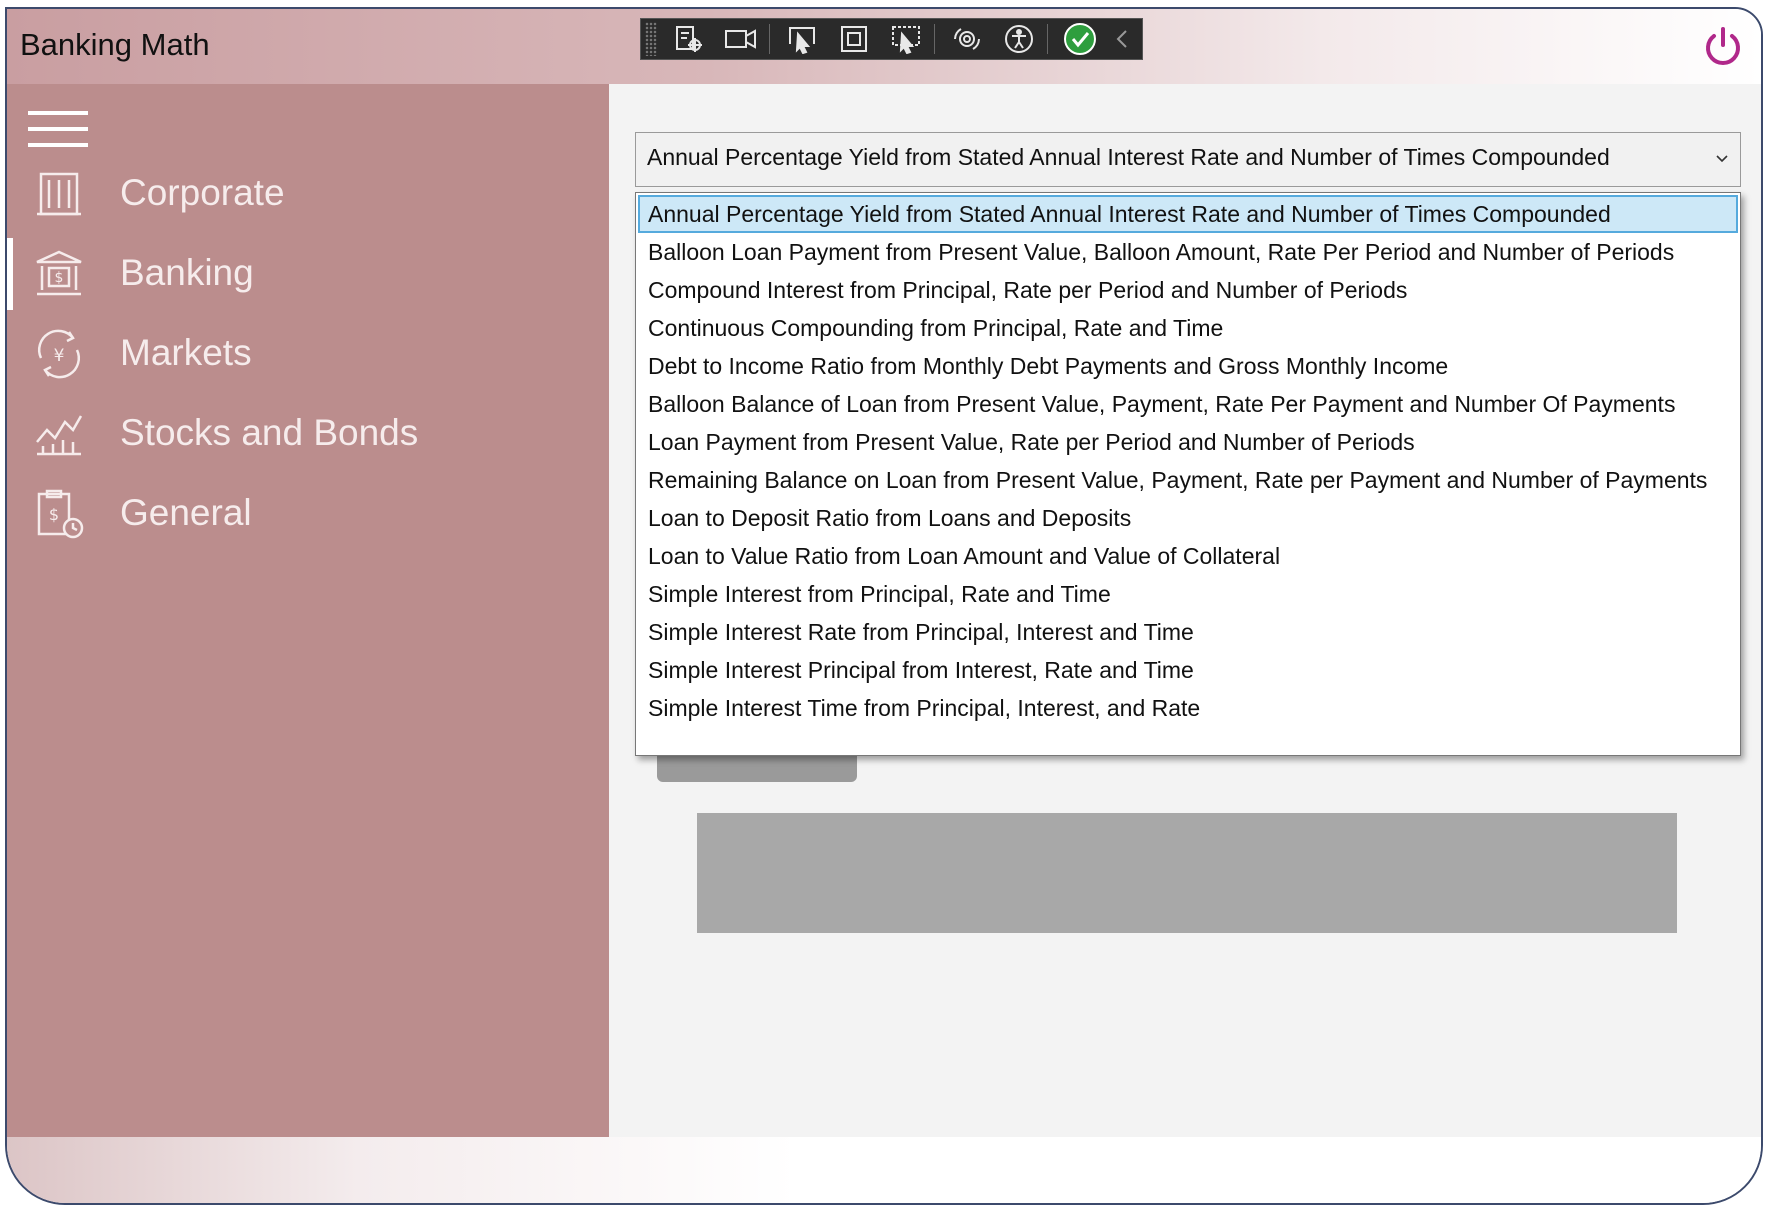 This screenshot has width=1770, height=1213. What do you see at coordinates (59, 435) in the screenshot?
I see `stock-chart-icon` at bounding box center [59, 435].